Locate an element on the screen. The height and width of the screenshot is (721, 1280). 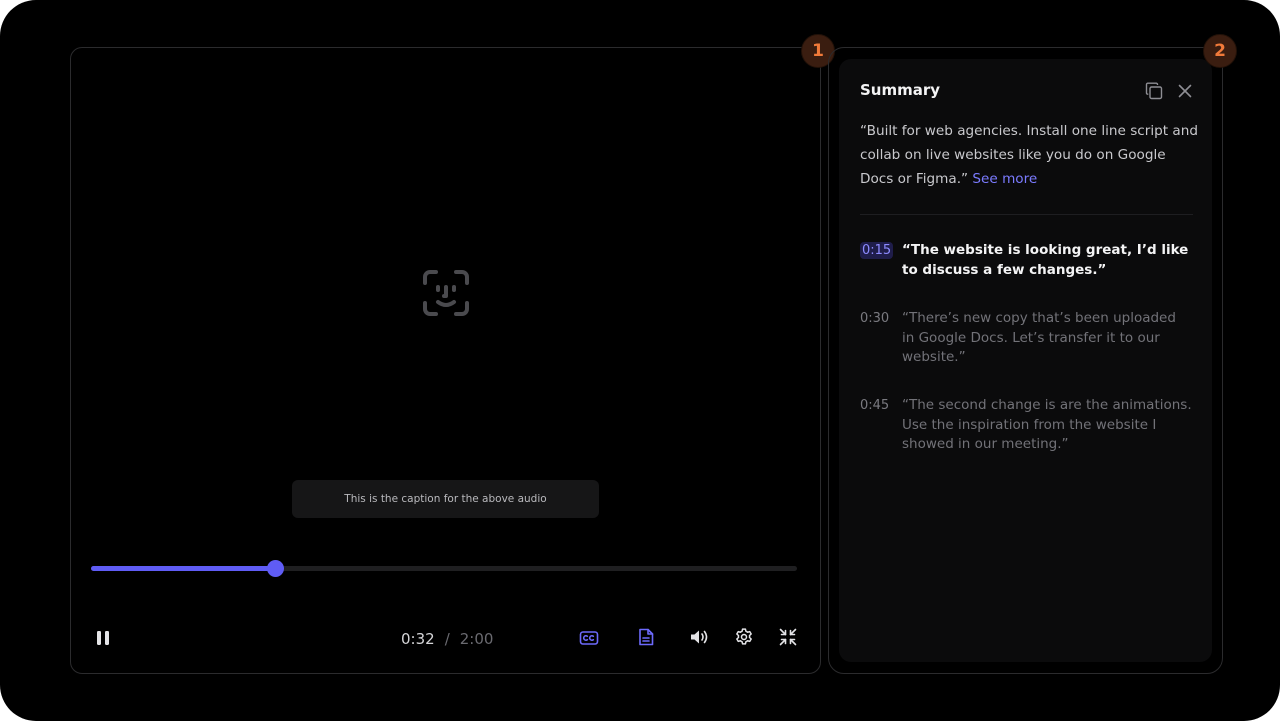
close-button is located at coordinates (1185, 91).